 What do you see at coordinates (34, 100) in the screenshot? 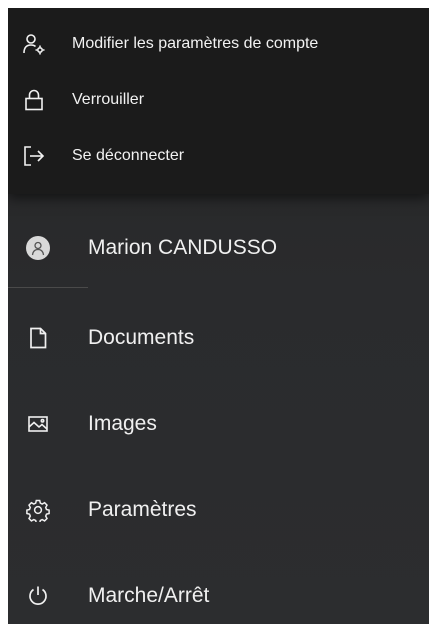
I see `lock-icon` at bounding box center [34, 100].